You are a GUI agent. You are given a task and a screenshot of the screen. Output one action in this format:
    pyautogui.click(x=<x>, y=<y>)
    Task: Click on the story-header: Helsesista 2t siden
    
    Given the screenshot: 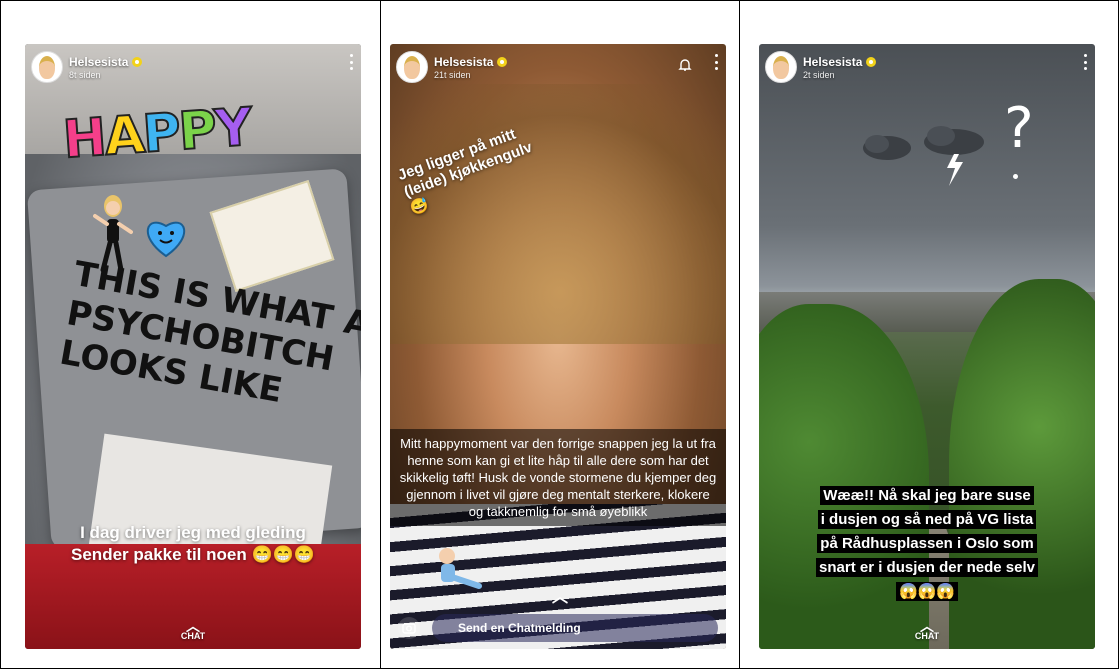 What is the action you would take?
    pyautogui.click(x=821, y=67)
    